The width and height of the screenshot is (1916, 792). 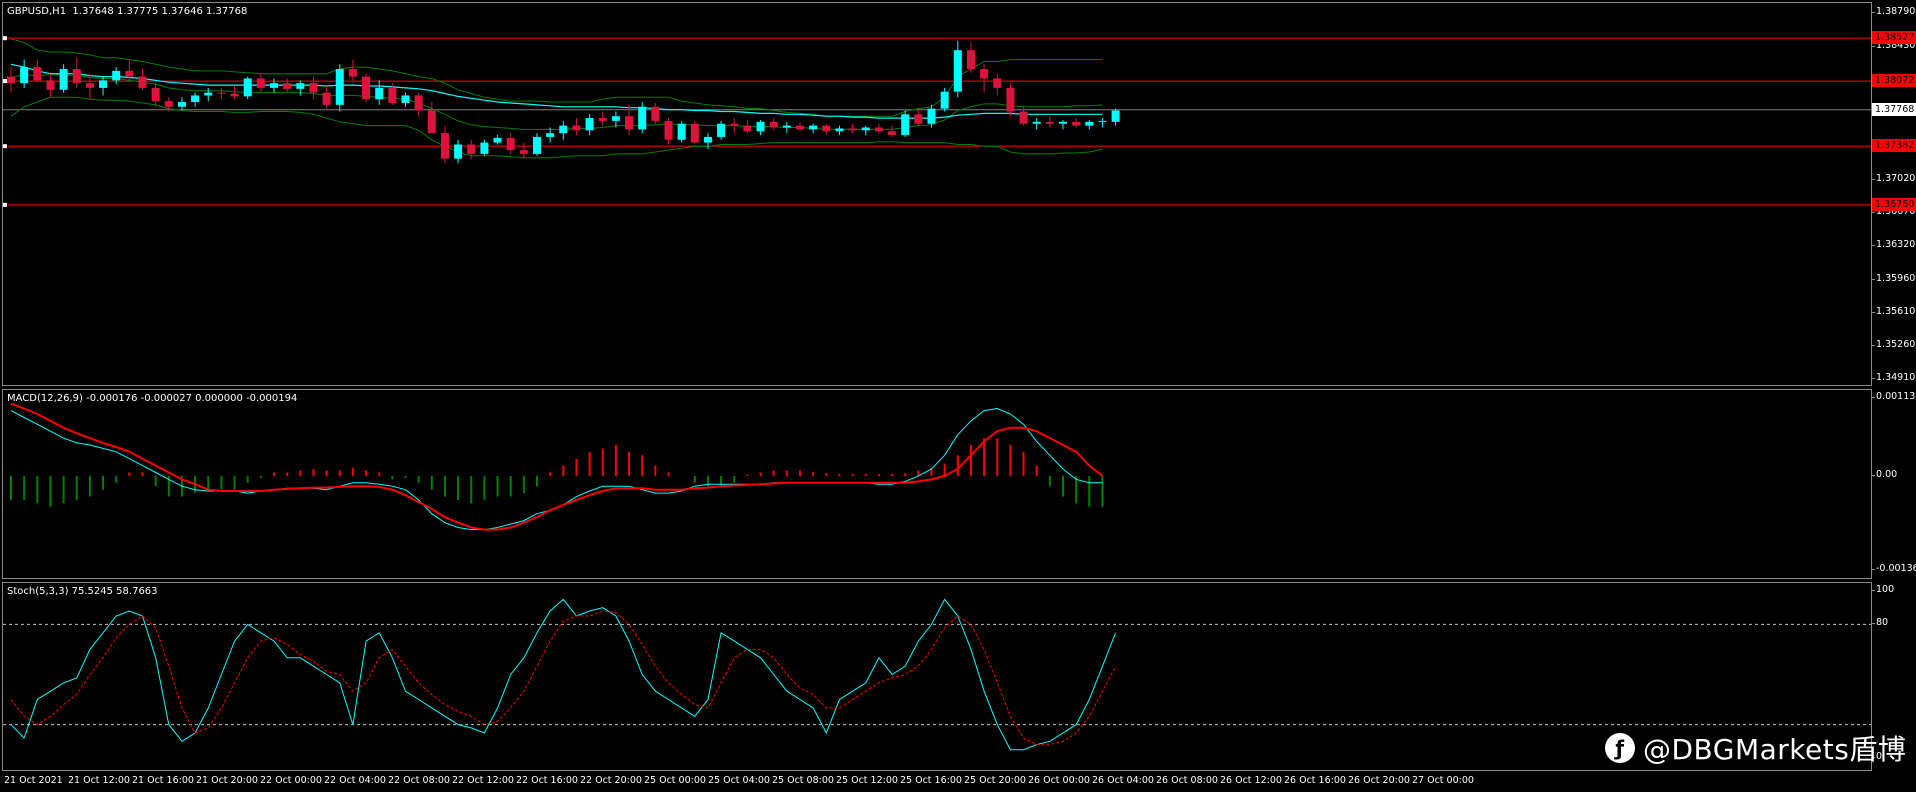 I want to click on time-tick-label: 25 Oct 12:00, so click(x=867, y=780).